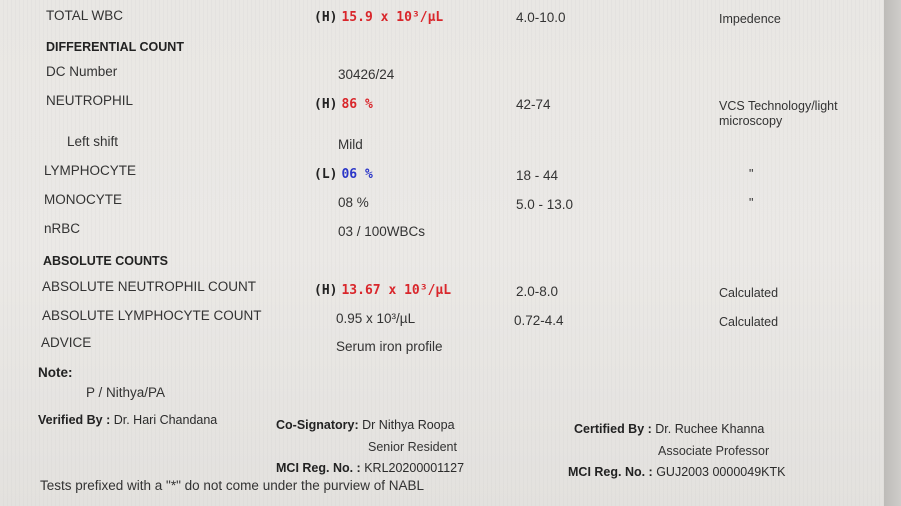 This screenshot has height=506, width=901. Describe the element at coordinates (105, 261) in the screenshot. I see `section-absolute-counts: ABSOLUTE COUNTS` at that location.